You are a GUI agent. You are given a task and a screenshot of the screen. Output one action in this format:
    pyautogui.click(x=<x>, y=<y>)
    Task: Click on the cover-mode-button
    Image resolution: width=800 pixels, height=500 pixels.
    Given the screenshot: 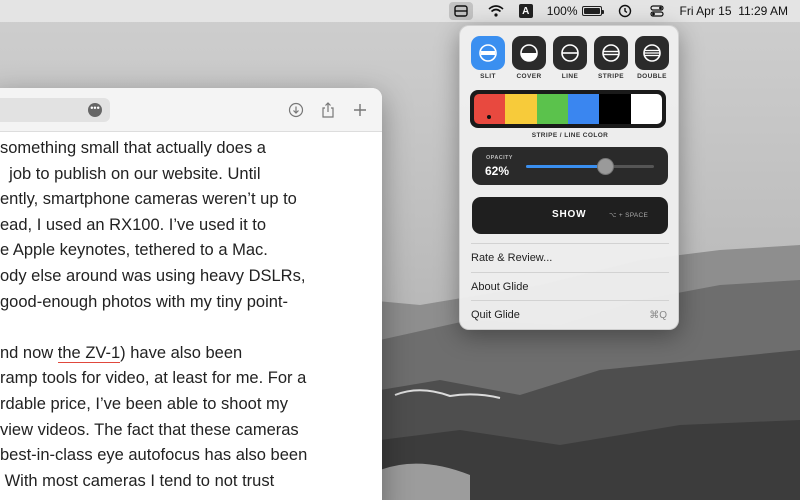 What is the action you would take?
    pyautogui.click(x=529, y=53)
    